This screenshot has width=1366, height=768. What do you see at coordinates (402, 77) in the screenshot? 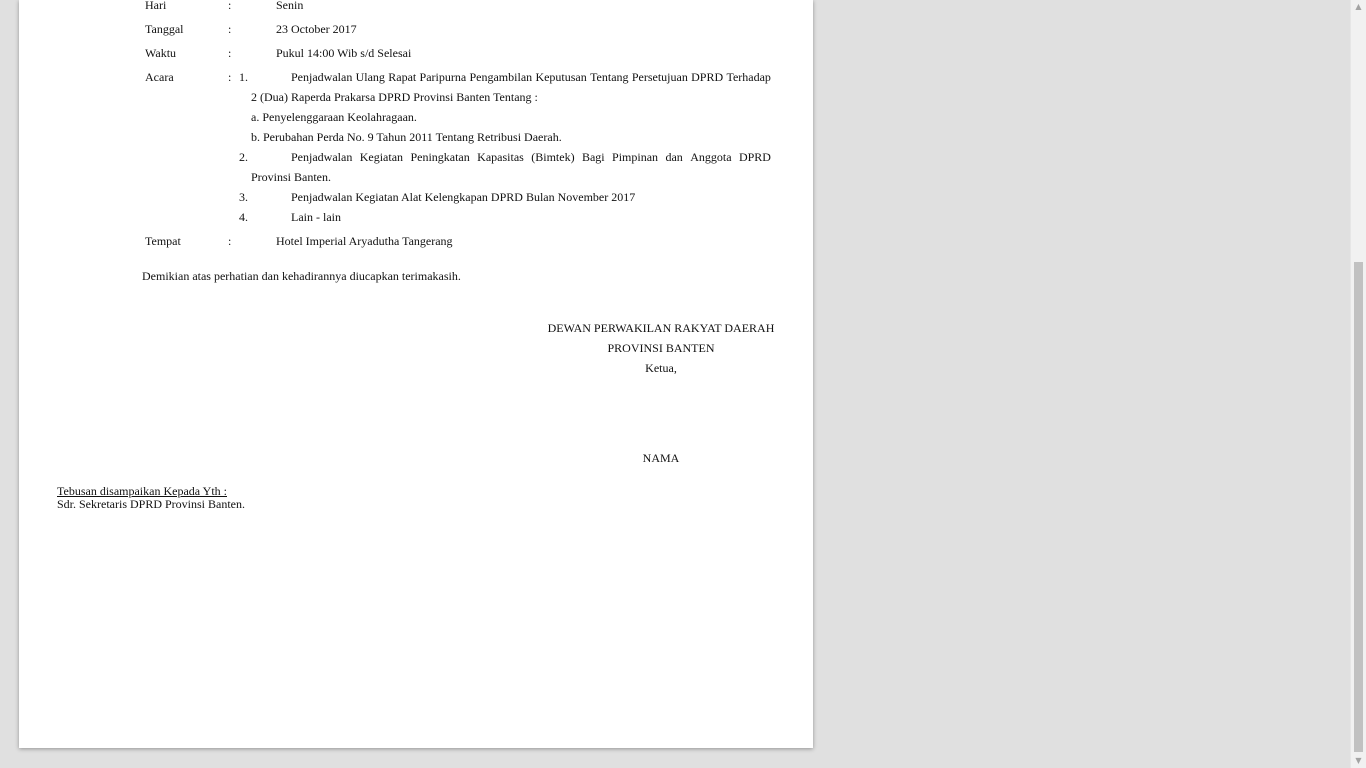
I see `justified-word: Rapat` at bounding box center [402, 77].